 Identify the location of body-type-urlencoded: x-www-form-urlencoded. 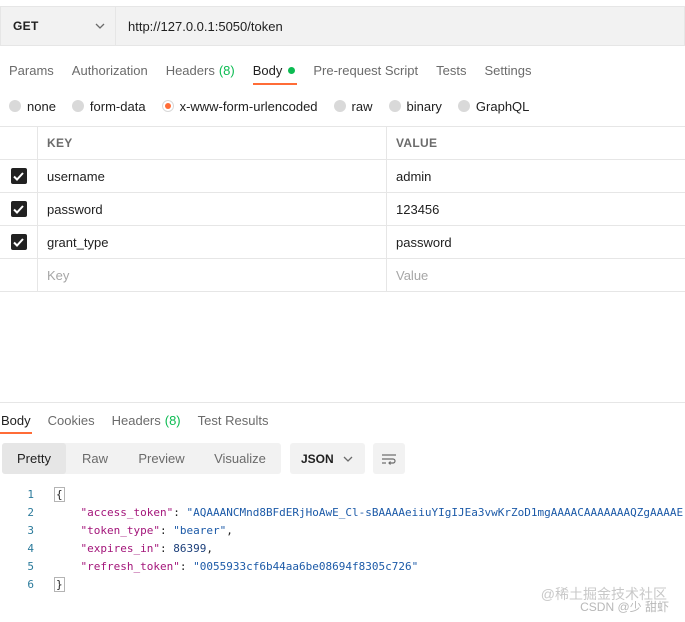
(239, 106).